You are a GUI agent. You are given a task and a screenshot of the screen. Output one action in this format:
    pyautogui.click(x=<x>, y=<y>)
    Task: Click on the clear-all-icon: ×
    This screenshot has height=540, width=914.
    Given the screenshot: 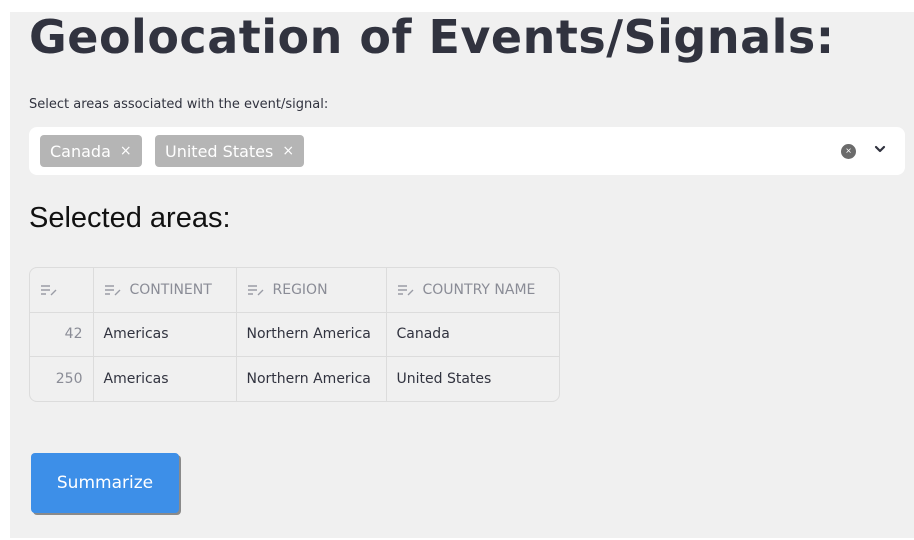 What is the action you would take?
    pyautogui.click(x=848, y=151)
    